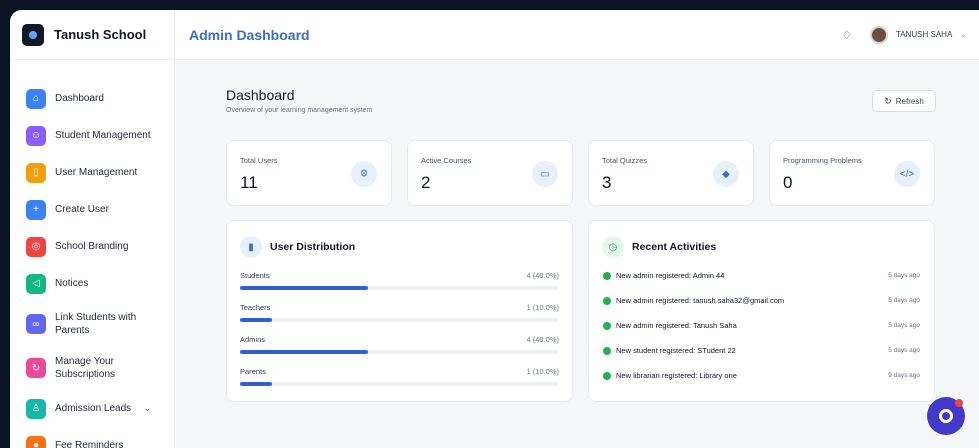 This screenshot has width=979, height=448. What do you see at coordinates (613, 247) in the screenshot?
I see `clock-icon: ◷` at bounding box center [613, 247].